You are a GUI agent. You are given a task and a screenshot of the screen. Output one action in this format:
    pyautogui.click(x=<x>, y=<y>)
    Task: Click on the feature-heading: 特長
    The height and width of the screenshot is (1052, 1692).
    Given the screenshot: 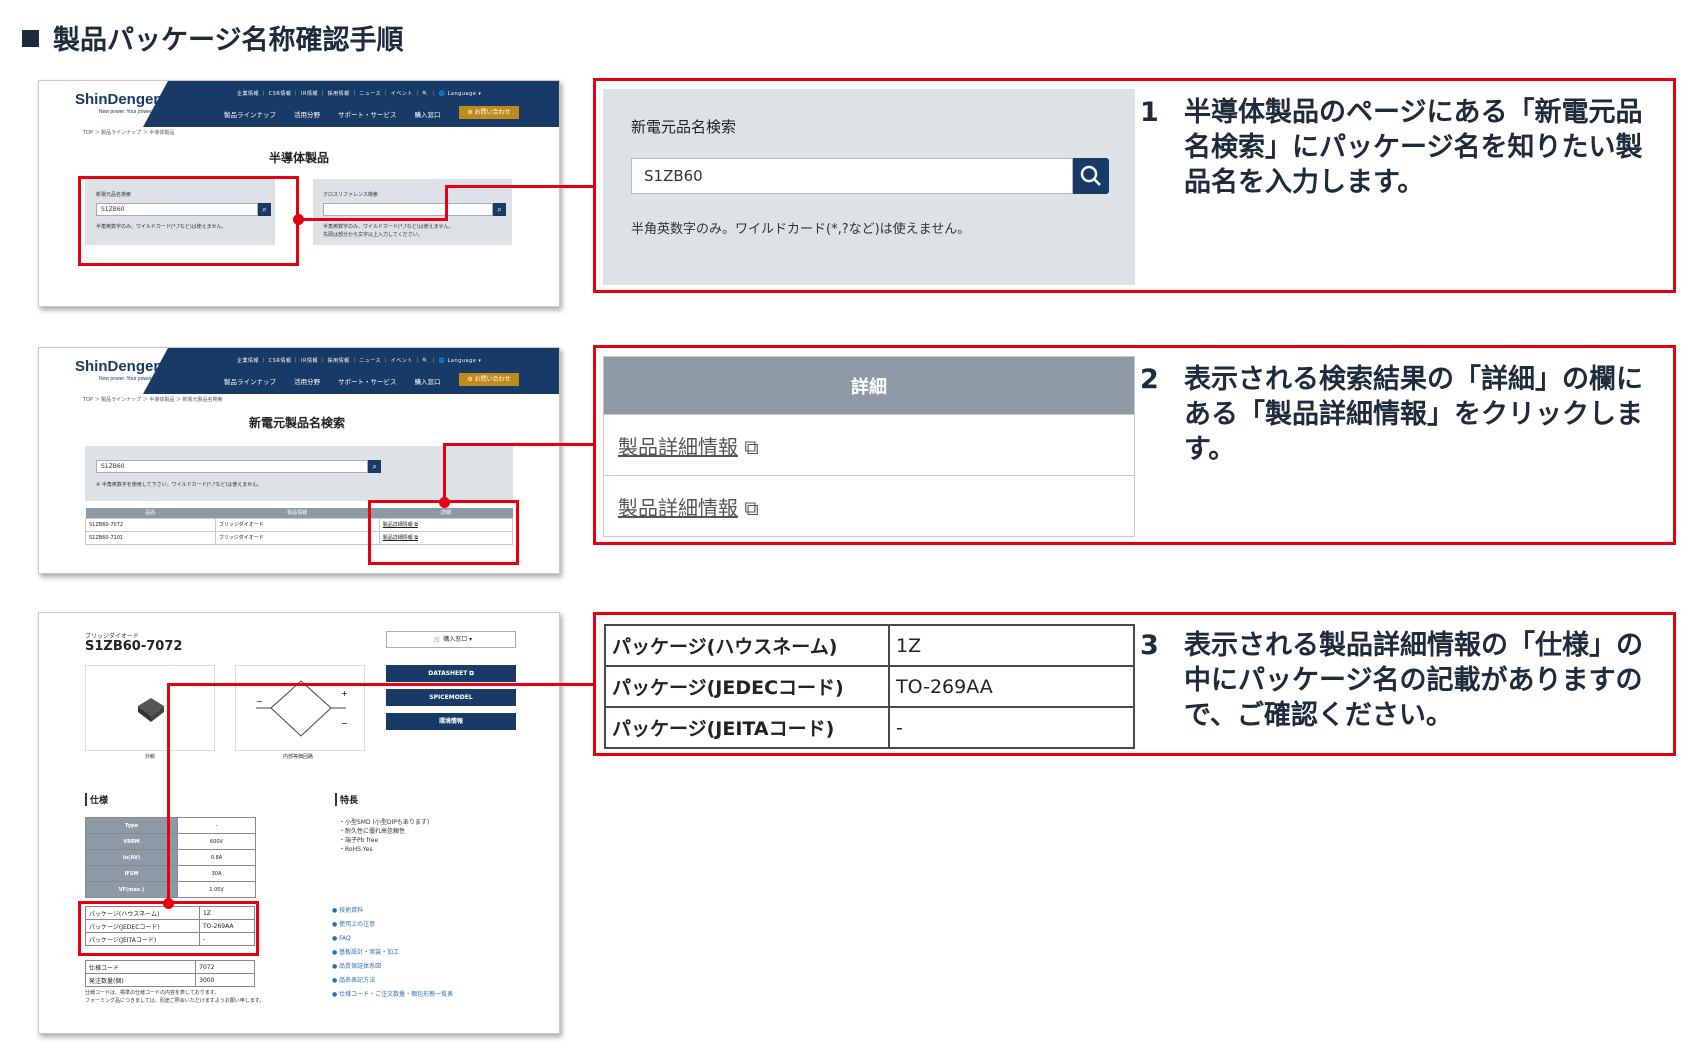 What is the action you would take?
    pyautogui.click(x=346, y=799)
    